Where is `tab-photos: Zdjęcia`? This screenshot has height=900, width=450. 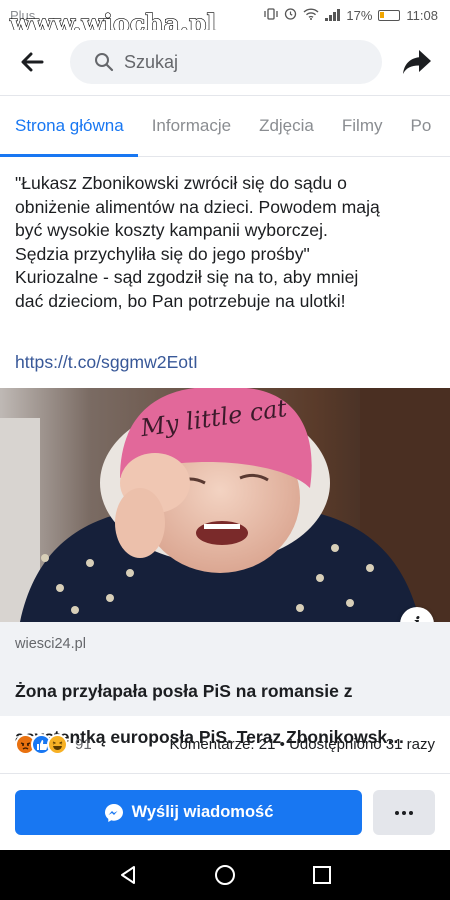
tab-photos: Zdjęcia is located at coordinates (286, 126).